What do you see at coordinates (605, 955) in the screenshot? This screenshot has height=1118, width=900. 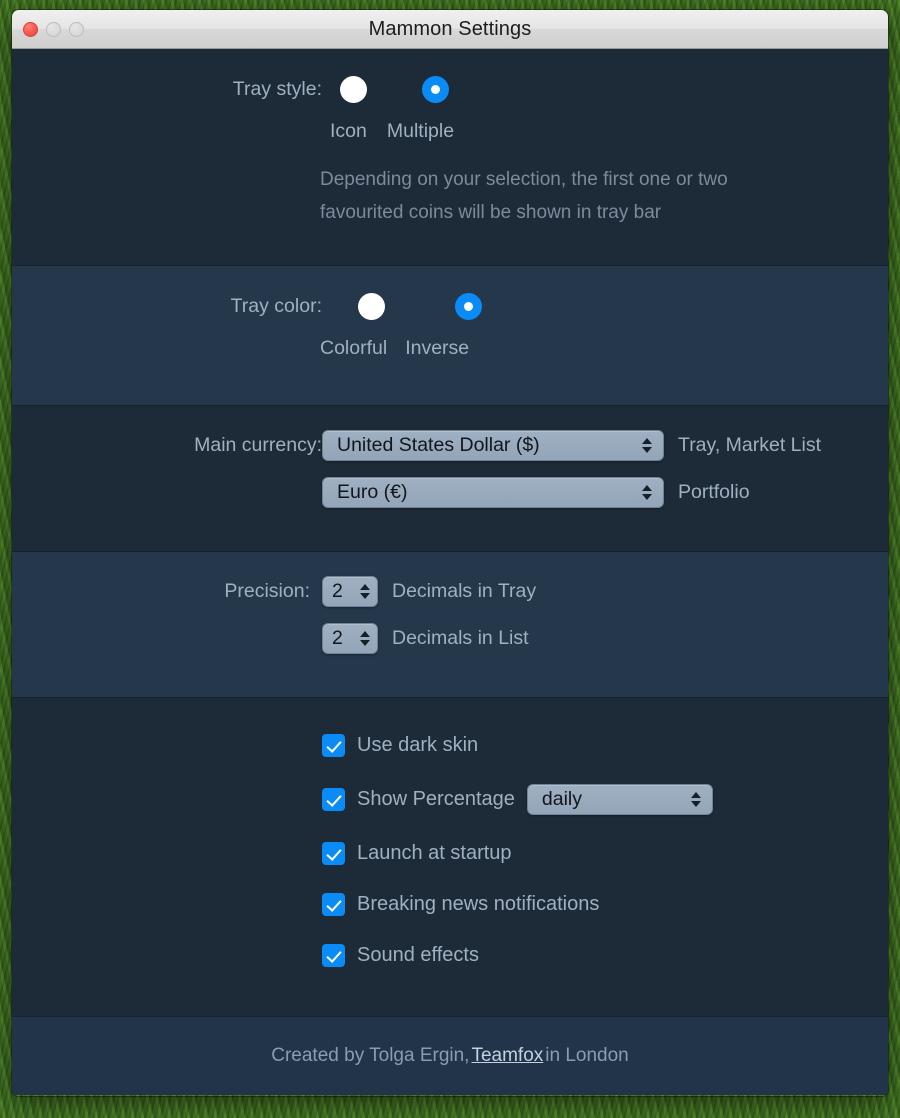 I see `toggle-sound-effects-row: Sound effects` at bounding box center [605, 955].